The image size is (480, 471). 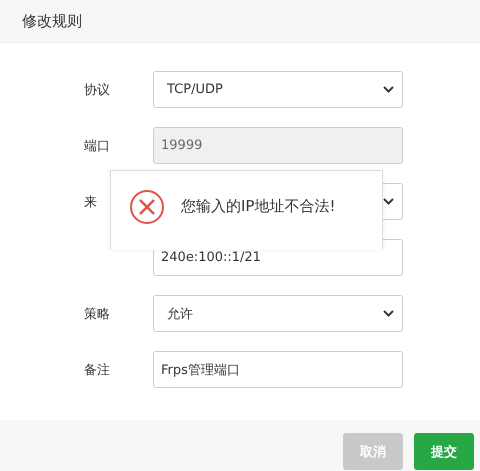 I want to click on field-label: 来, so click(x=90, y=202).